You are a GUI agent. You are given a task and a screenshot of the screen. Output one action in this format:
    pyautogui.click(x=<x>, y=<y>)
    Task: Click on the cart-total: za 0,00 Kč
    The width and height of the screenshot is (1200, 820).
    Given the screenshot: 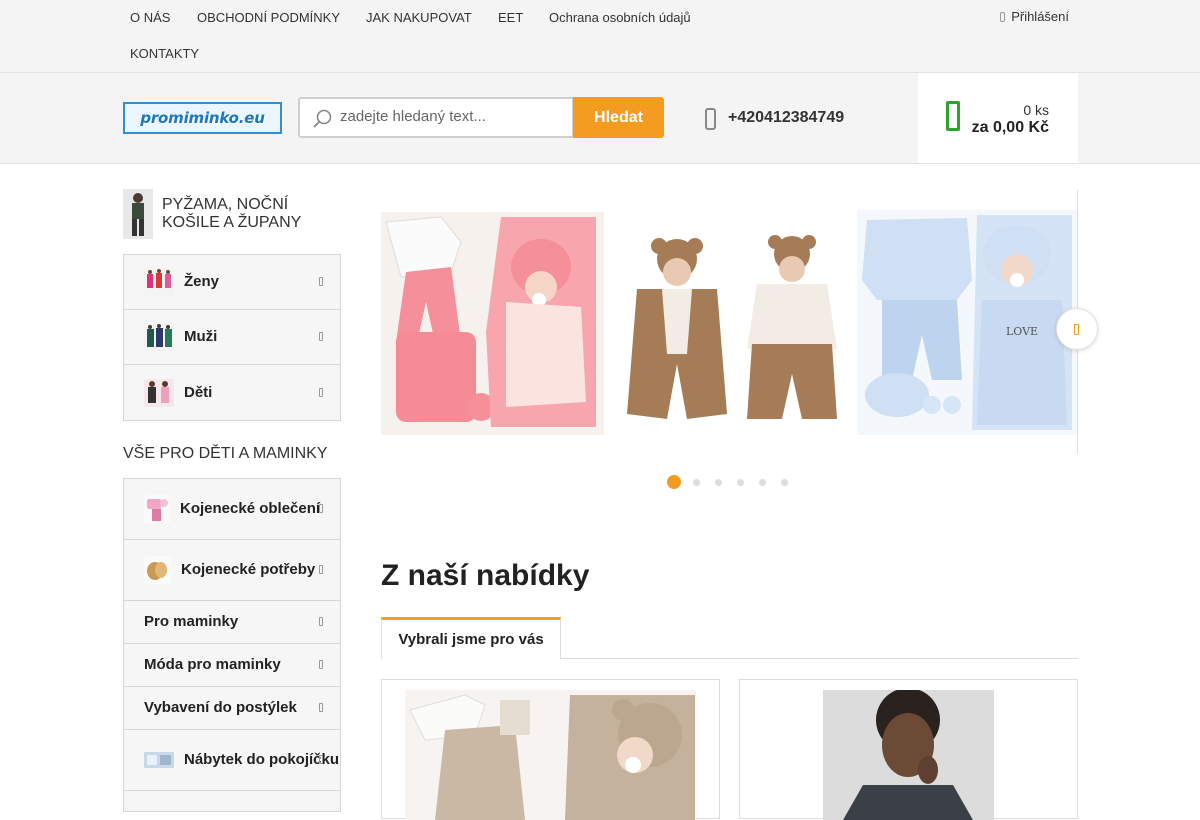 What is the action you would take?
    pyautogui.click(x=1010, y=127)
    